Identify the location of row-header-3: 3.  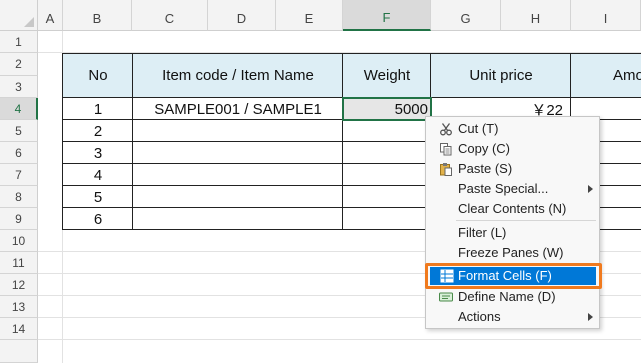
(19, 87).